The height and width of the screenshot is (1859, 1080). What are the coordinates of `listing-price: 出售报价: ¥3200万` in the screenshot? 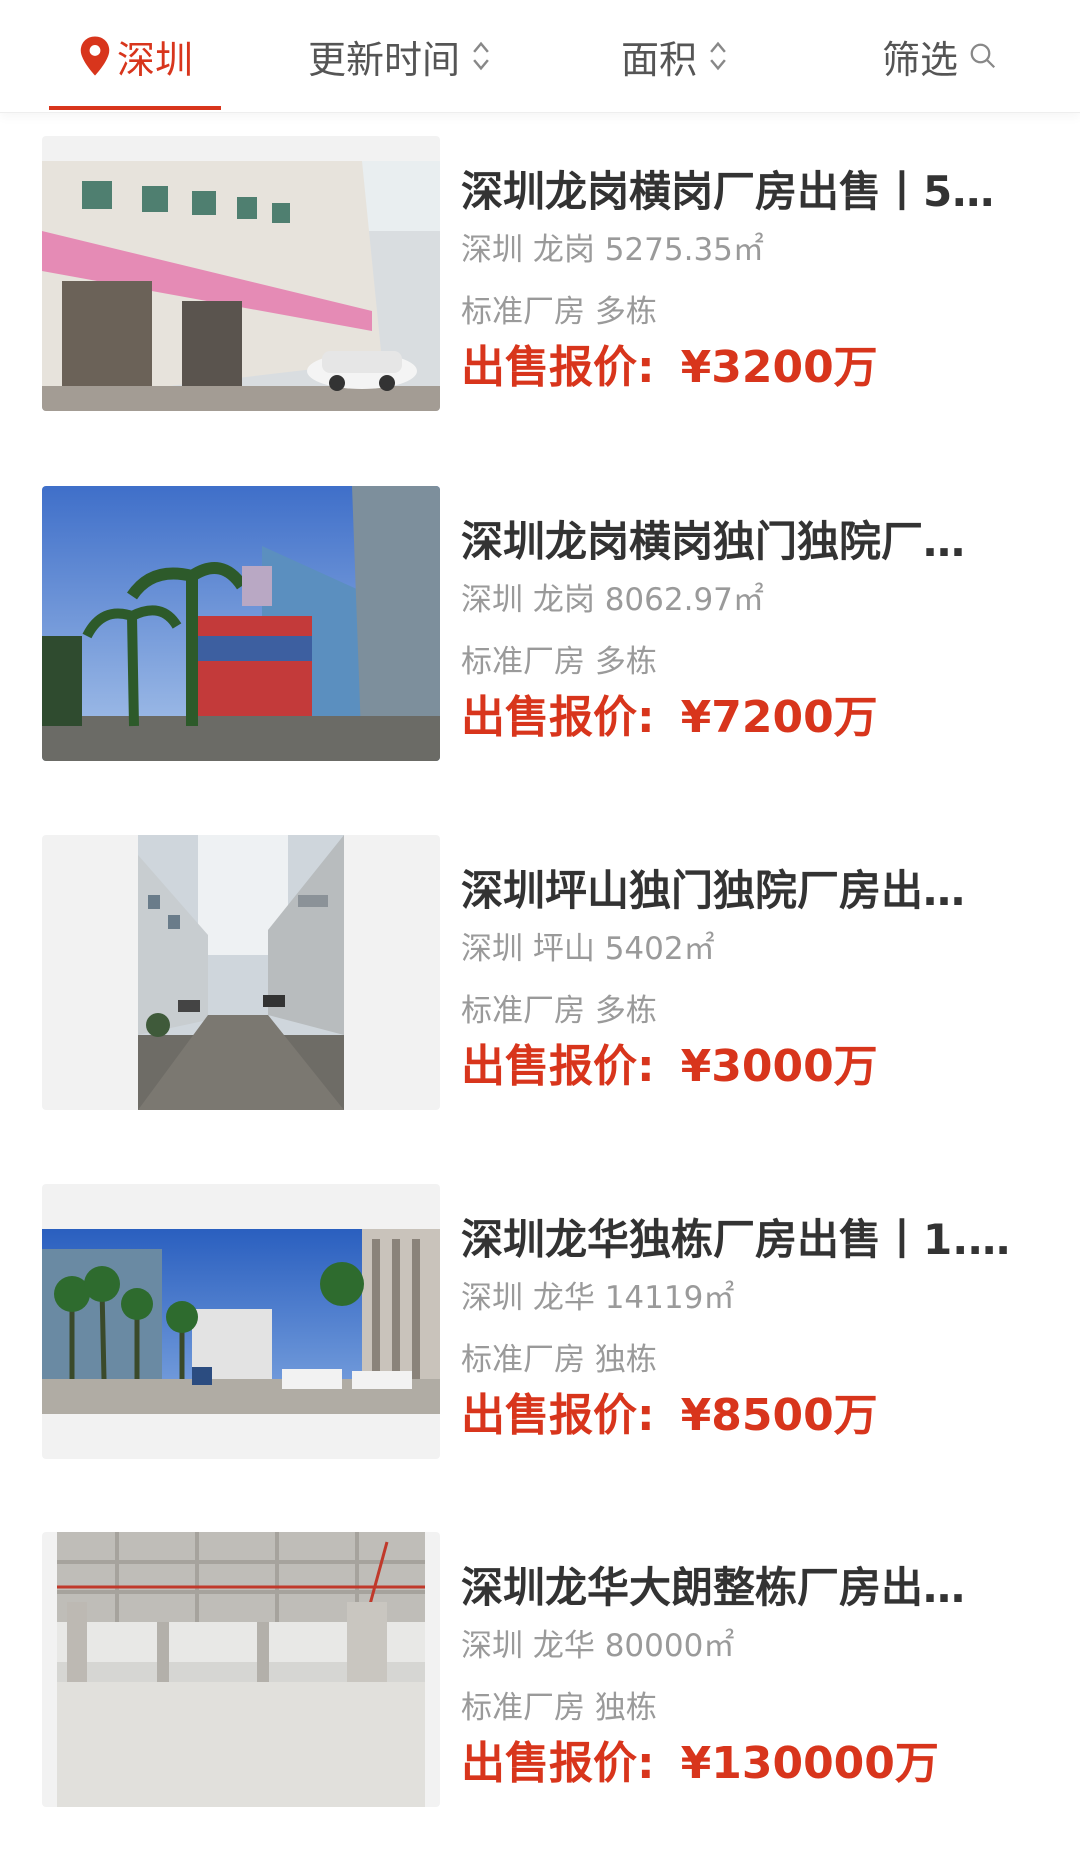 It's located at (761, 363).